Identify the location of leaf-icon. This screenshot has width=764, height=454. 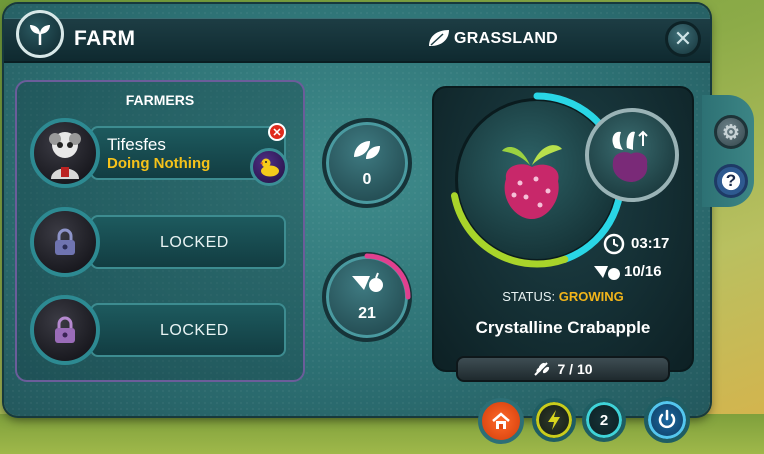
(439, 38).